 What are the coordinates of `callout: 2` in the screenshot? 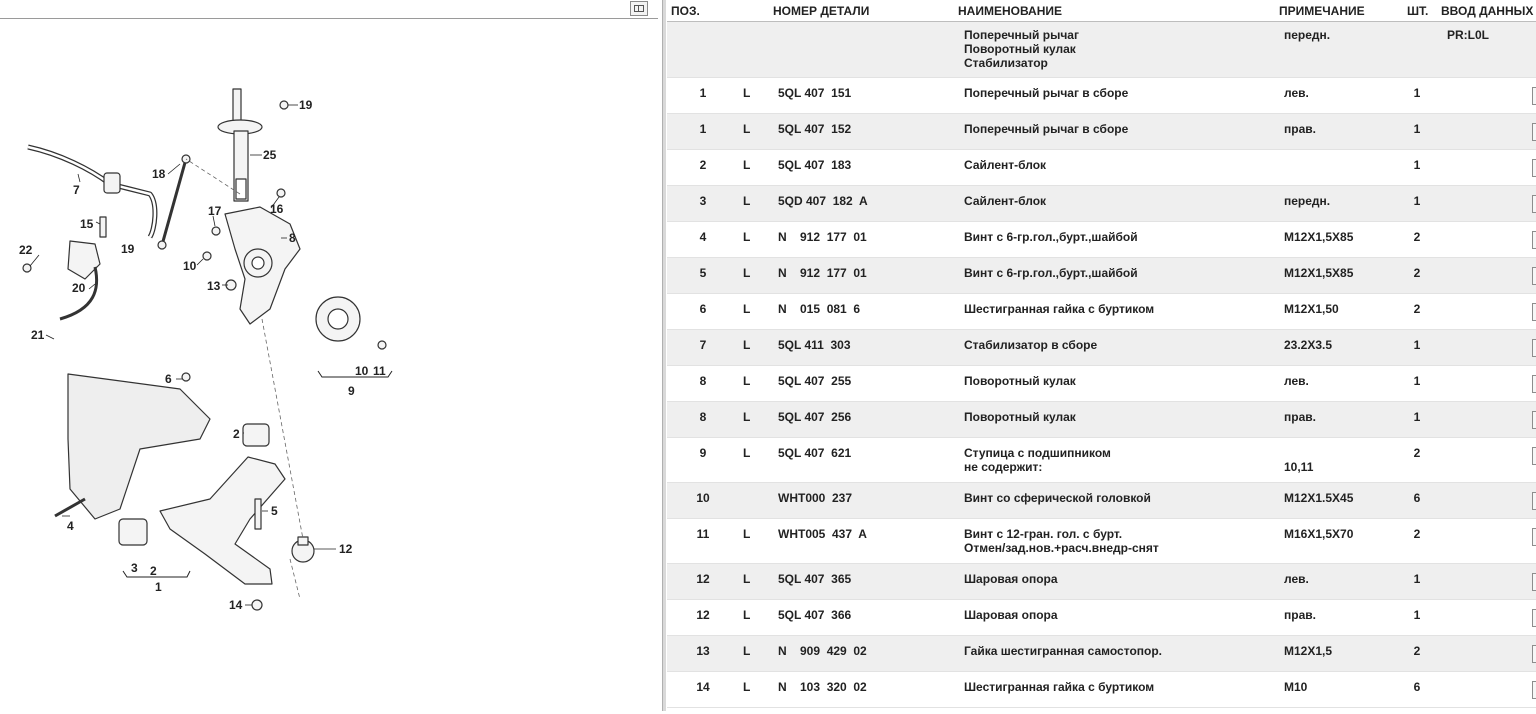 It's located at (236, 434).